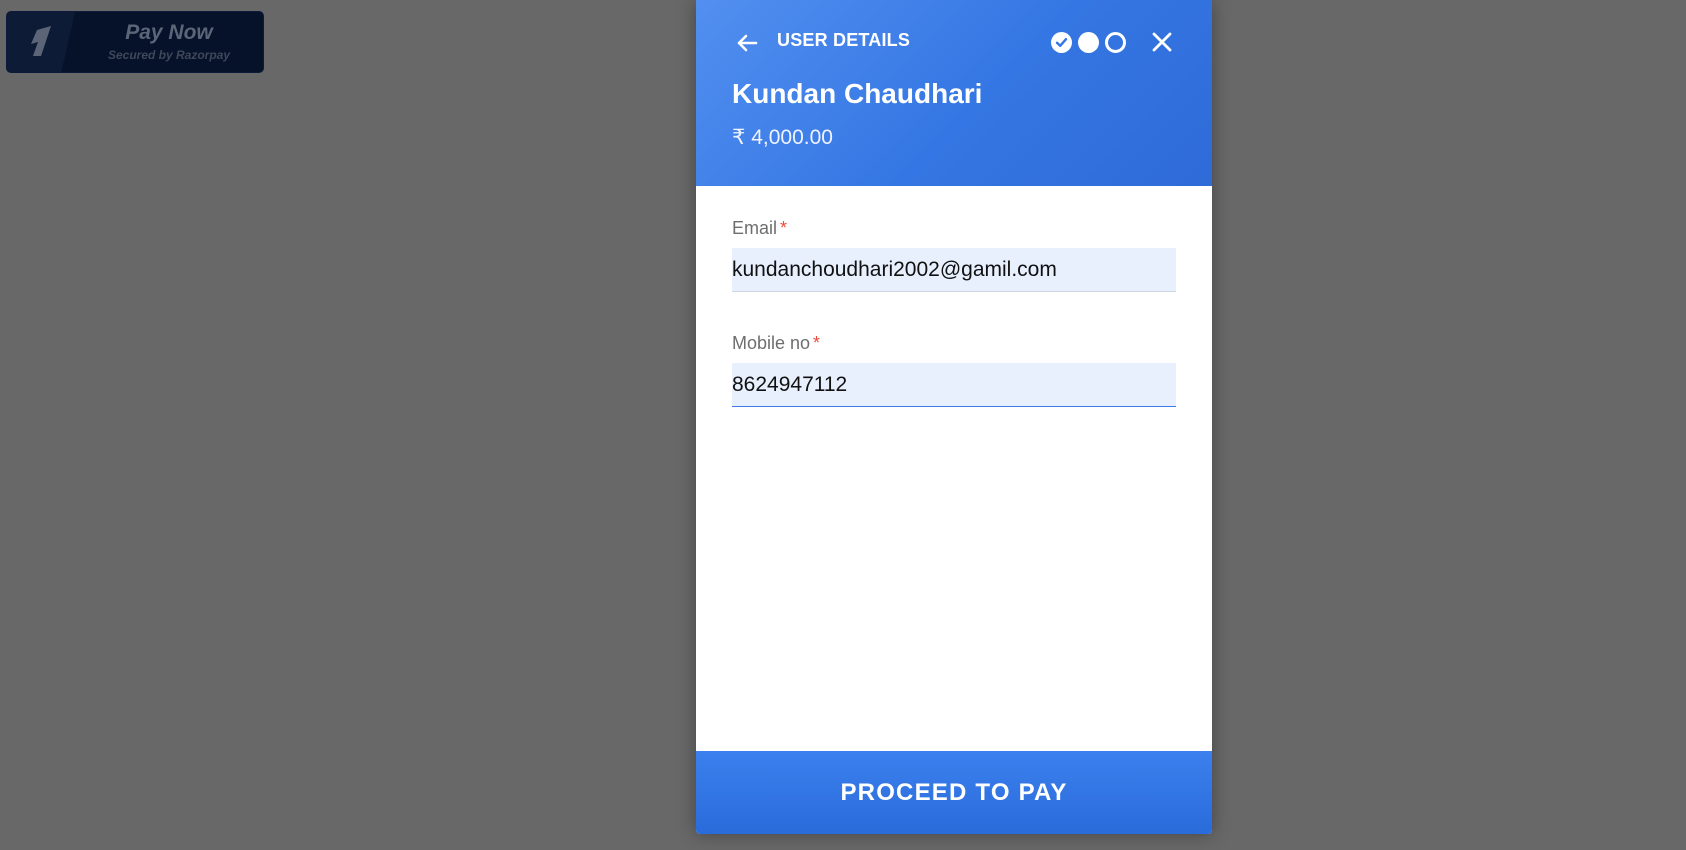  I want to click on pay-now-button: Pay Now Secured by Razorpay, so click(135, 42).